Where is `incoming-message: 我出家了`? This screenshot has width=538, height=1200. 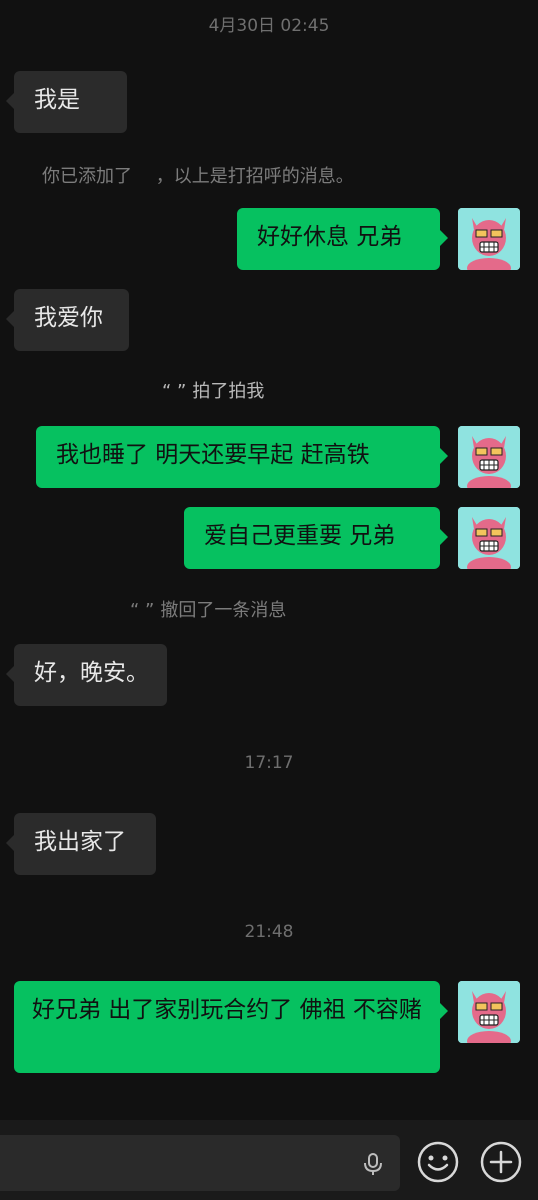 incoming-message: 我出家了 is located at coordinates (81, 844).